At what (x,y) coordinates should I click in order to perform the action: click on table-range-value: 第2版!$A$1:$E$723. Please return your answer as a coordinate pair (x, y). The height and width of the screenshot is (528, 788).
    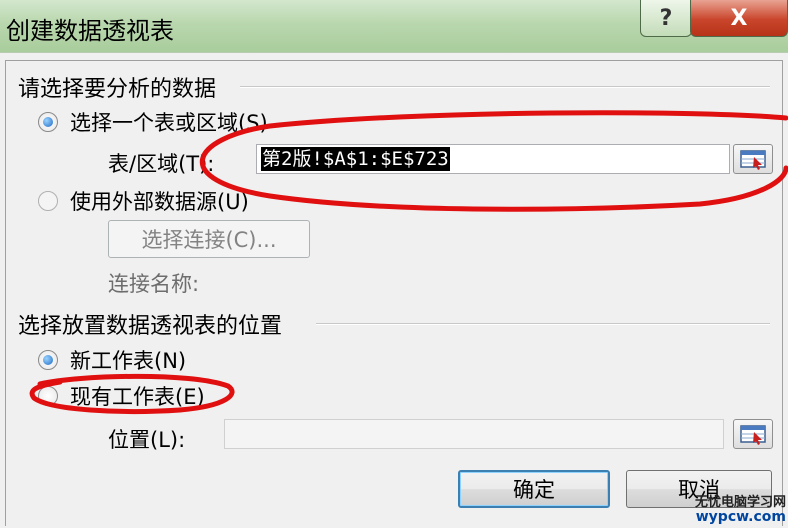
    Looking at the image, I should click on (355, 159).